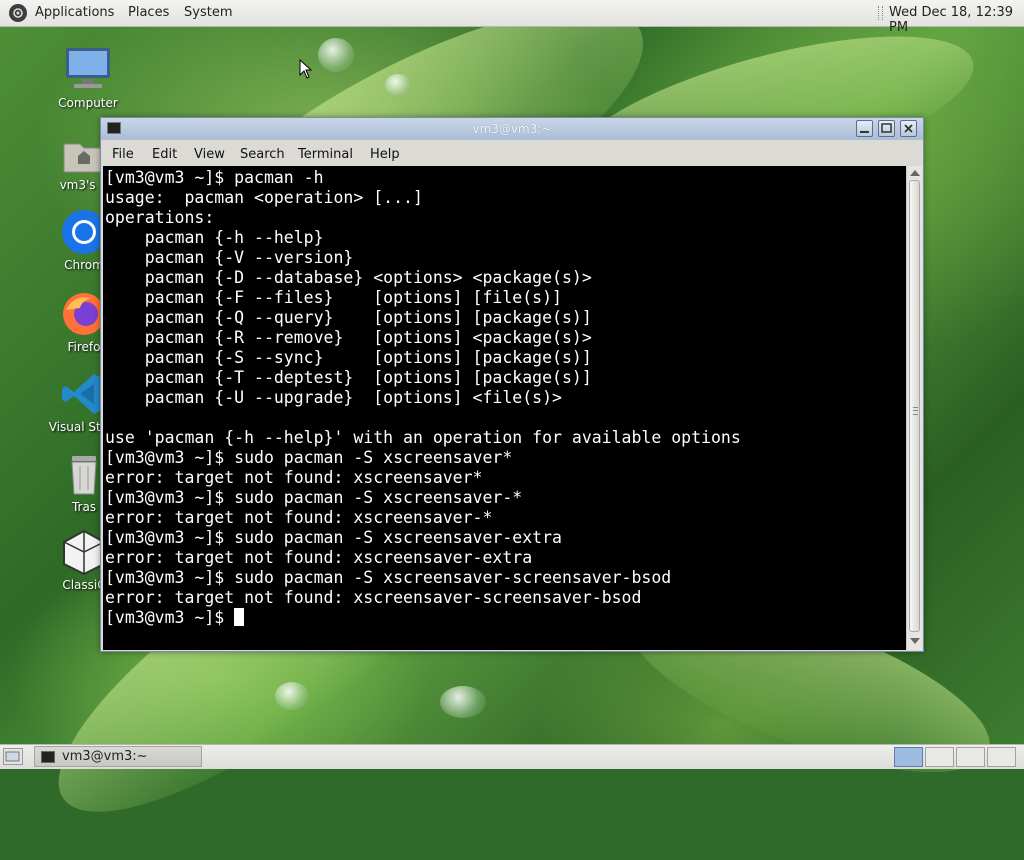 The width and height of the screenshot is (1024, 860). What do you see at coordinates (915, 641) in the screenshot?
I see `scroll-down-arrow-icon` at bounding box center [915, 641].